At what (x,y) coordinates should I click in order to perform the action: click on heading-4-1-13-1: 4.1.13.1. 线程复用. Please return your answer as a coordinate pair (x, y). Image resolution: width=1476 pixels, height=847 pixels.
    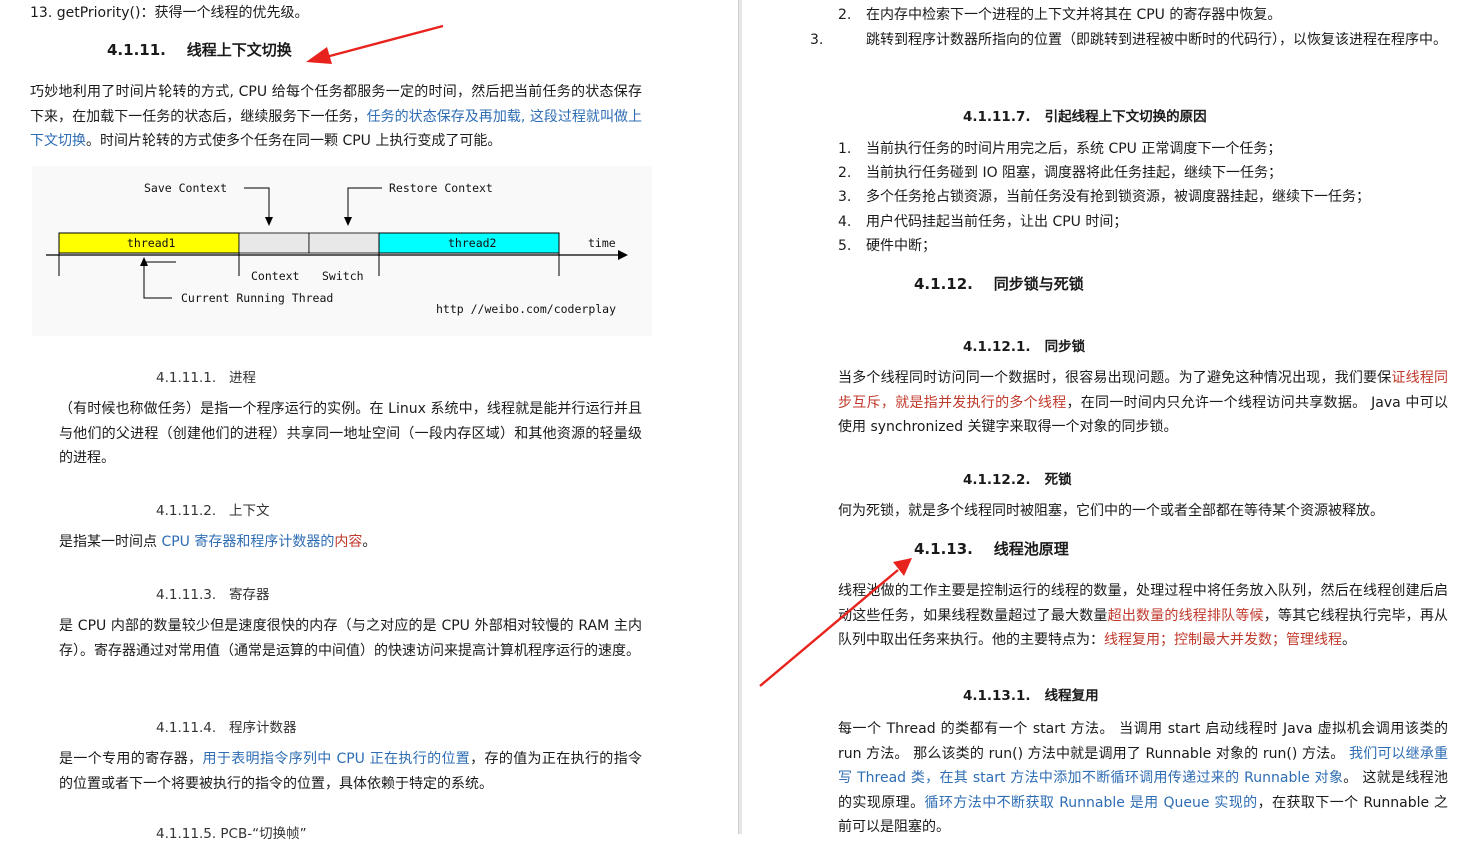
    Looking at the image, I should click on (1031, 696).